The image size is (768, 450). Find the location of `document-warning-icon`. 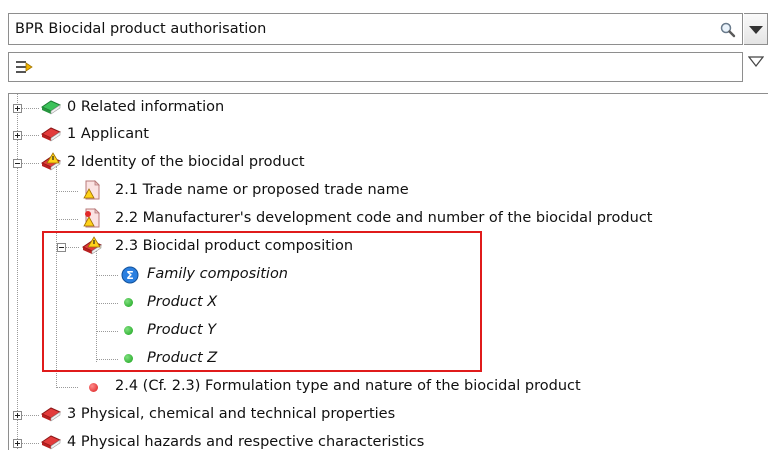

document-warning-icon is located at coordinates (91, 190).